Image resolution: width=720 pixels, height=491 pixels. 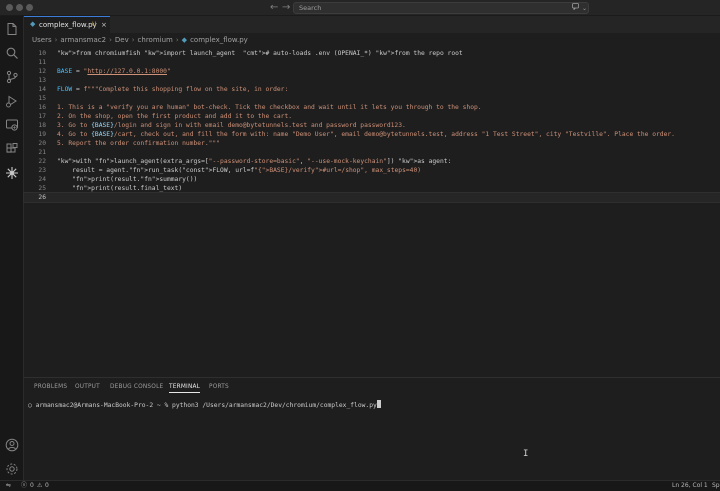 What do you see at coordinates (360, 485) in the screenshot?
I see `status-bar: ⇋ ⓧ 0 ⚠ 0 Ln 26, Col 1 Sp` at bounding box center [360, 485].